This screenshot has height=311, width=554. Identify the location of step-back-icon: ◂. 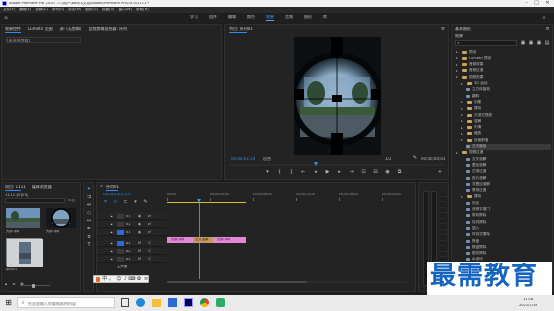
(315, 172).